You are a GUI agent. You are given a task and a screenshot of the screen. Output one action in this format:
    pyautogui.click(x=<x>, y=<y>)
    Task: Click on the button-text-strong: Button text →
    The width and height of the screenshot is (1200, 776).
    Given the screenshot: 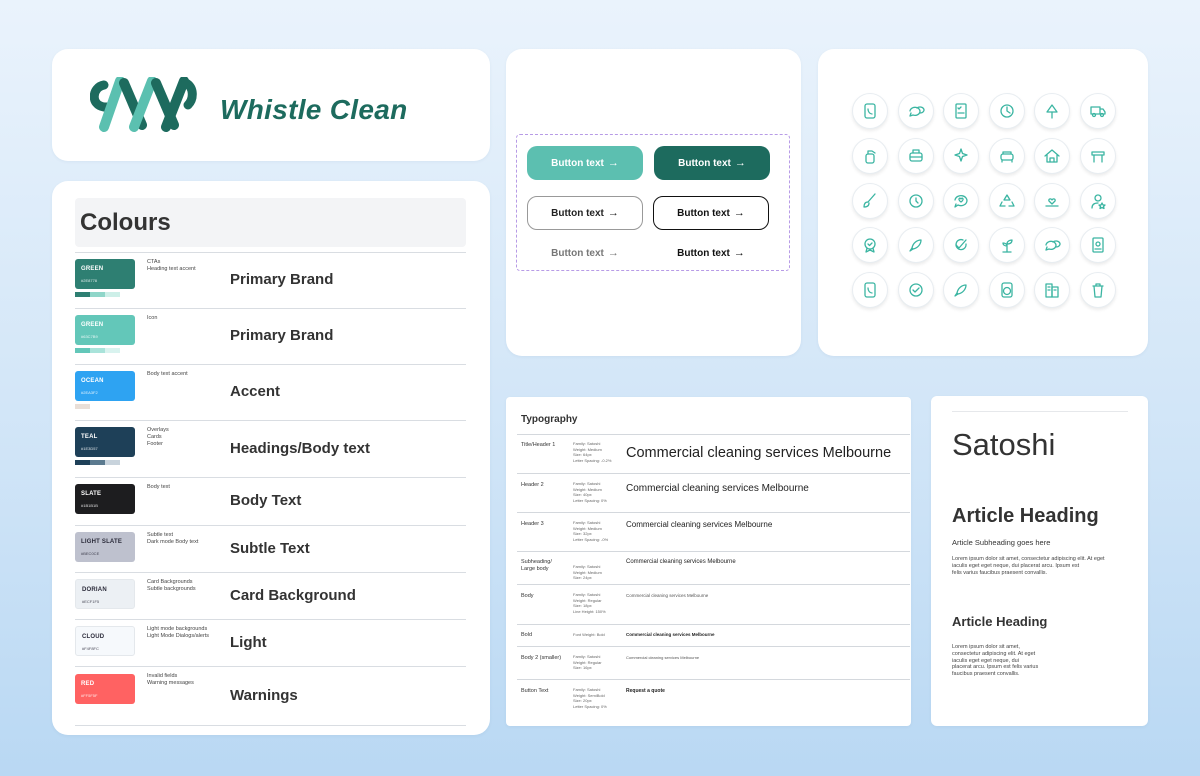 What is the action you would take?
    pyautogui.click(x=711, y=253)
    